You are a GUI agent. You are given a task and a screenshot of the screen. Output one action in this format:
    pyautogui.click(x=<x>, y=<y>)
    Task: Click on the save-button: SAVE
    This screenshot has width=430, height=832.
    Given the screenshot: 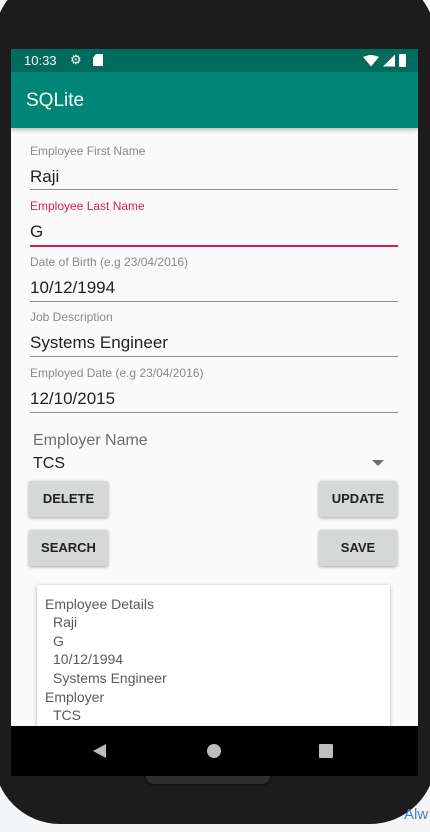 What is the action you would take?
    pyautogui.click(x=358, y=548)
    